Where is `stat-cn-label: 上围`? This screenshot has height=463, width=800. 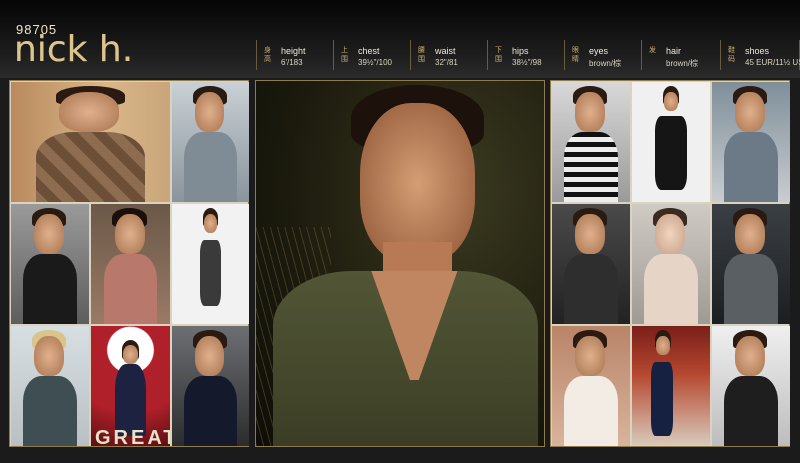 stat-cn-label: 上围 is located at coordinates (344, 55).